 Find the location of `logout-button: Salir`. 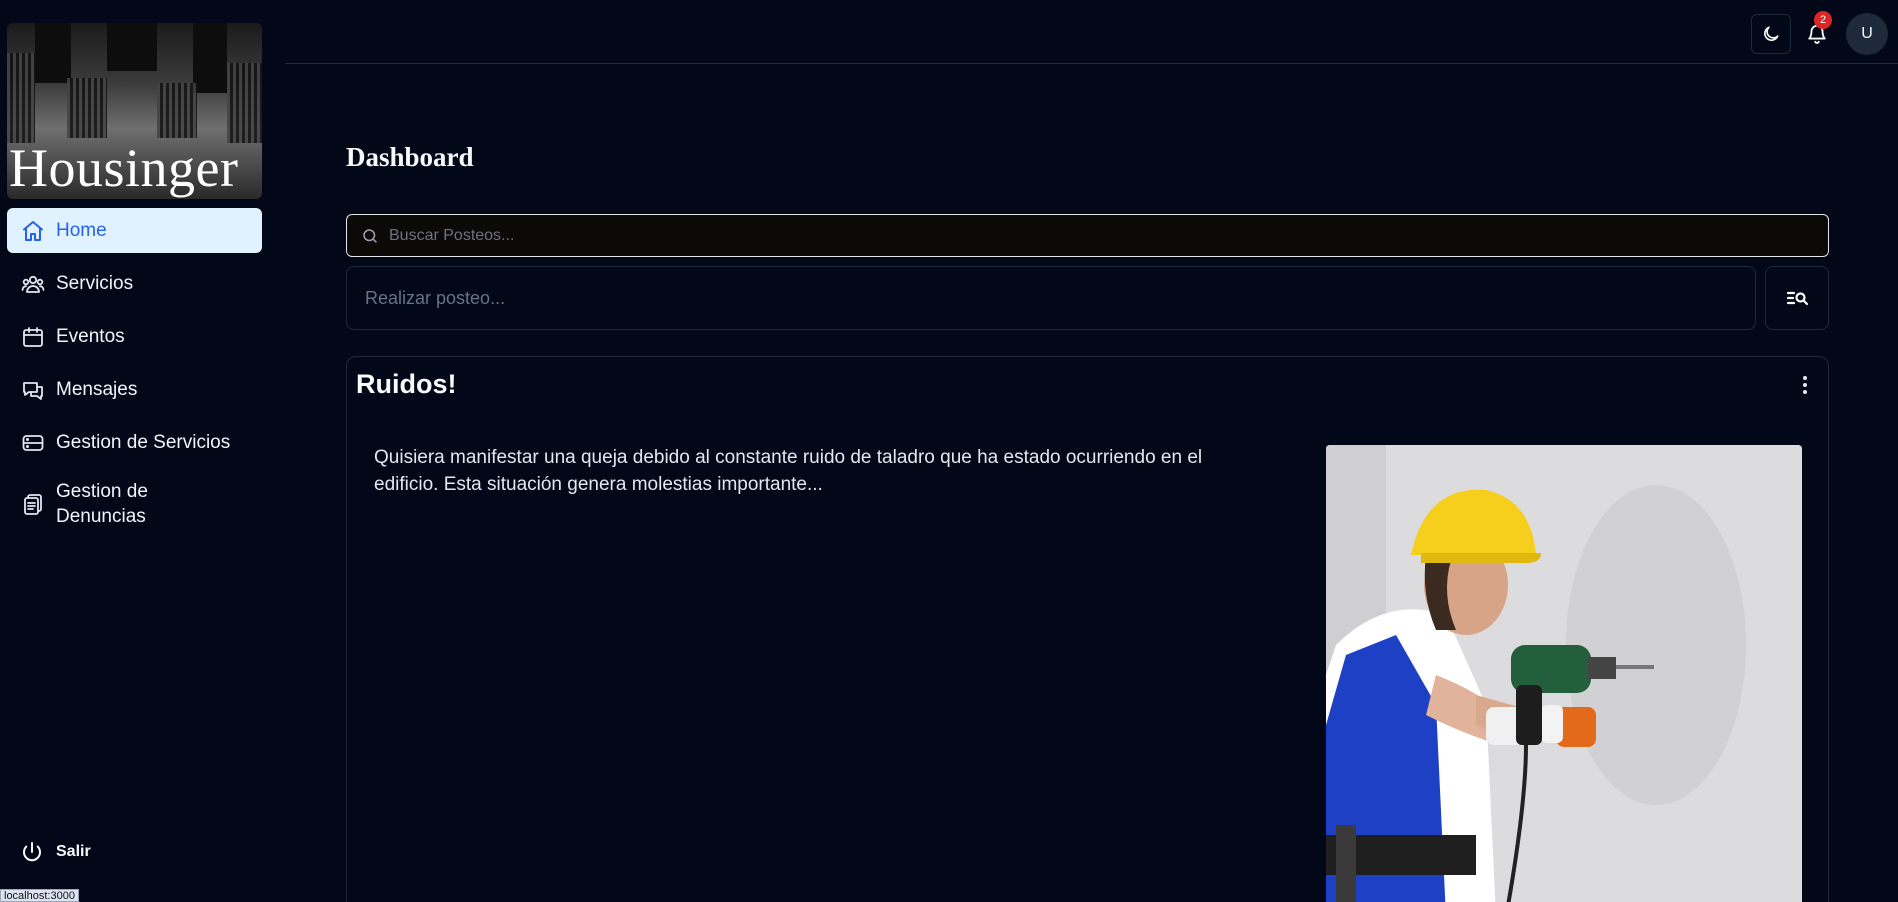

logout-button: Salir is located at coordinates (55, 852).